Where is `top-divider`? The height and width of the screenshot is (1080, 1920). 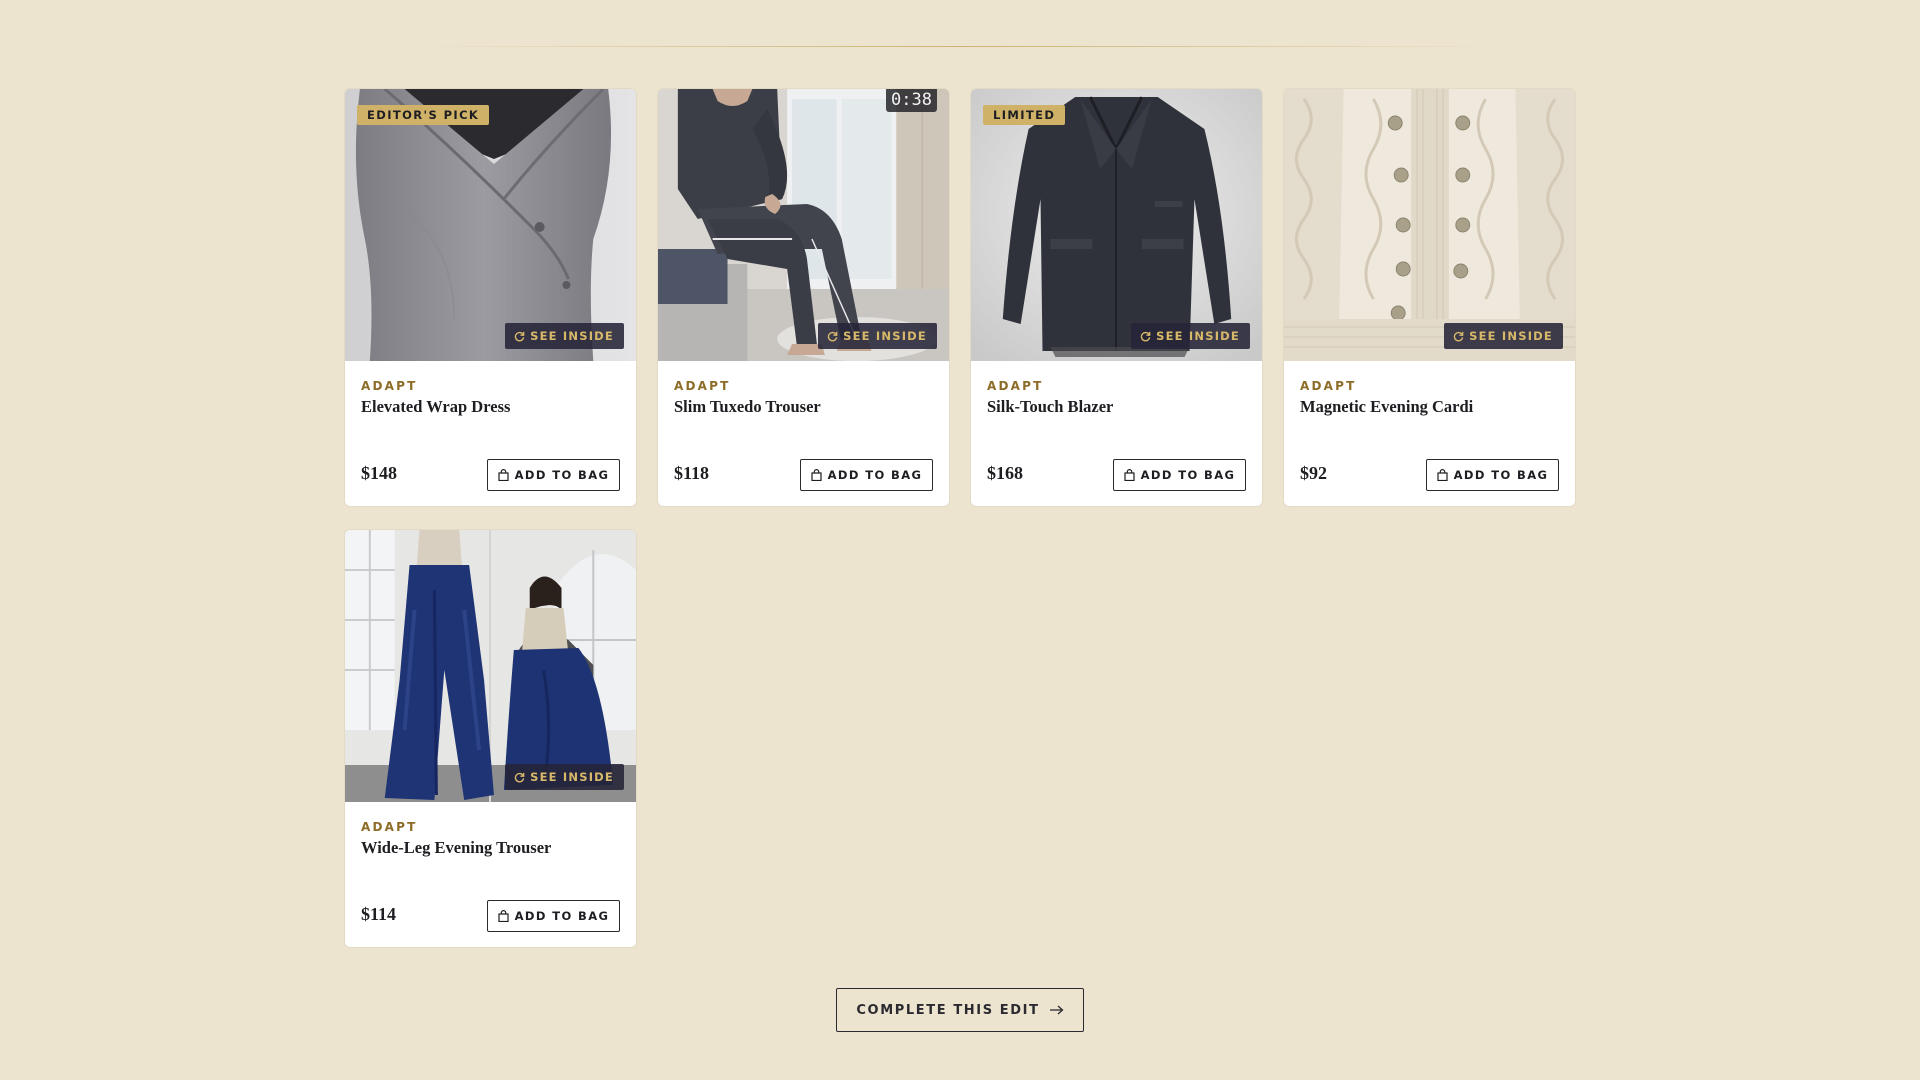
top-divider is located at coordinates (958, 46).